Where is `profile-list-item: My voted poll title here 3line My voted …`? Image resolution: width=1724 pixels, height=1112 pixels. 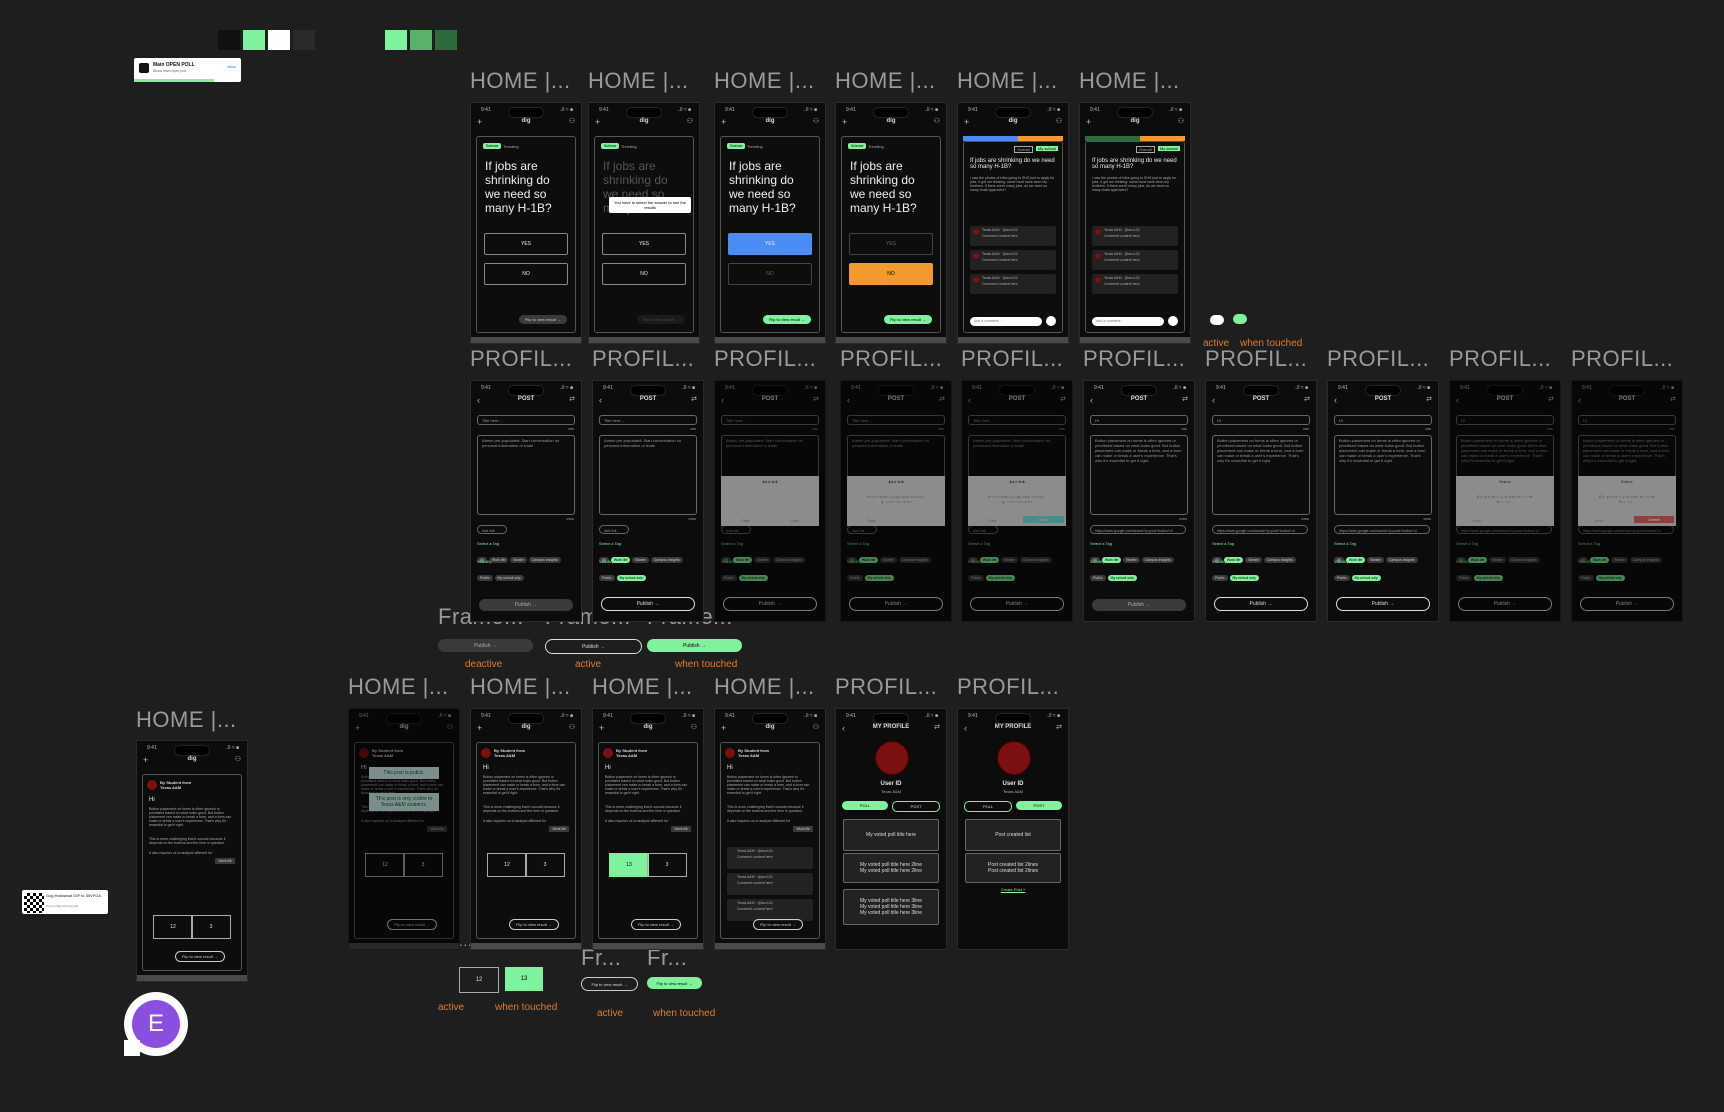 profile-list-item: My voted poll title here 3line My voted … is located at coordinates (891, 907).